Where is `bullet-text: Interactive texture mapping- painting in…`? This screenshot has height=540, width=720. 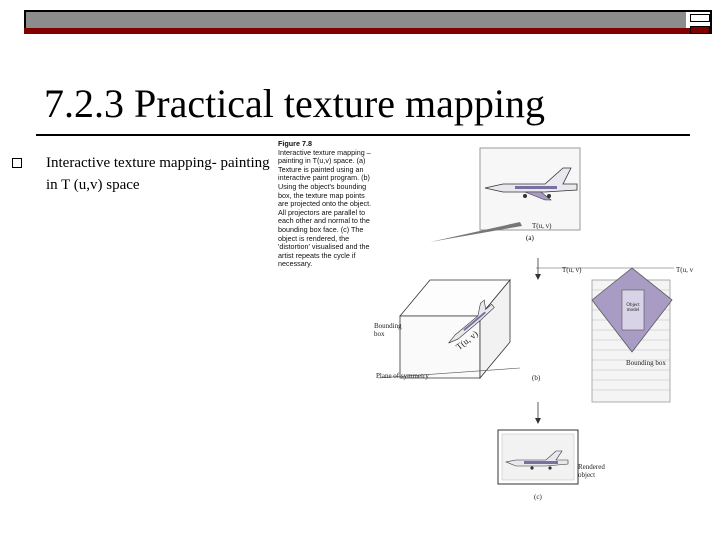
bullet-text: Interactive texture mapping- painting in… is located at coordinates (158, 174).